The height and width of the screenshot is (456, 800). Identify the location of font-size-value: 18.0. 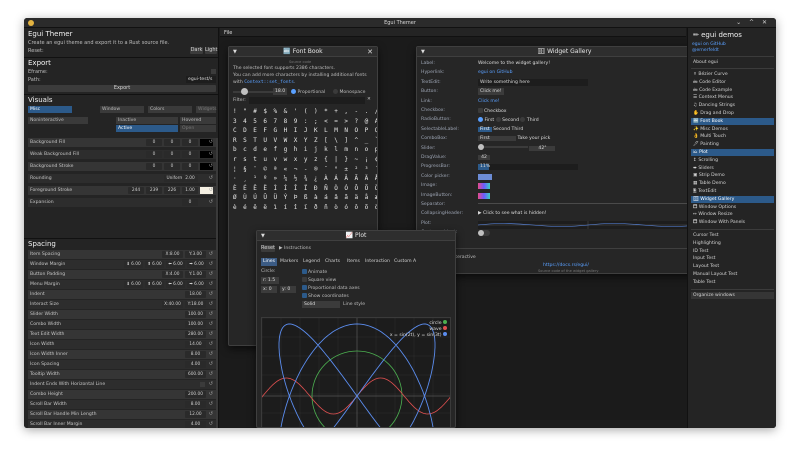
(280, 91).